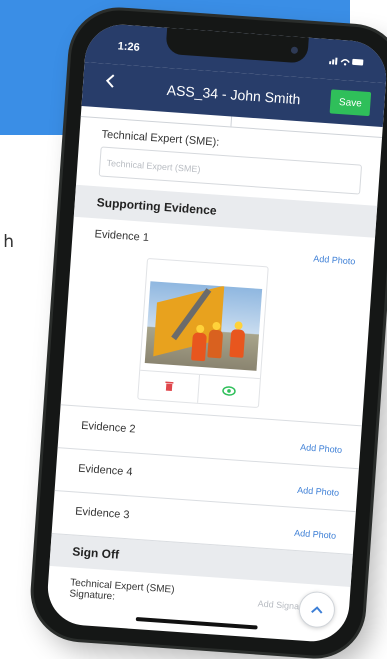  I want to click on save-button: Save, so click(350, 103).